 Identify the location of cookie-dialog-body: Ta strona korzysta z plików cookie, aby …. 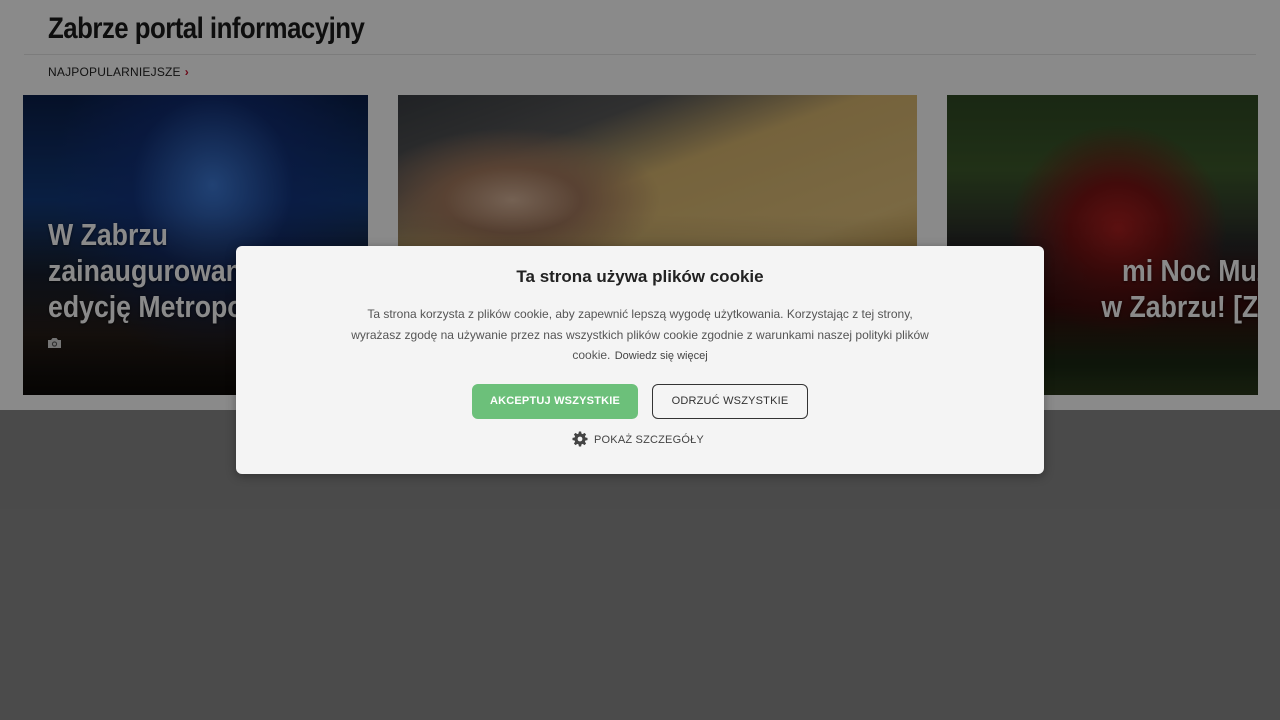
(640, 335).